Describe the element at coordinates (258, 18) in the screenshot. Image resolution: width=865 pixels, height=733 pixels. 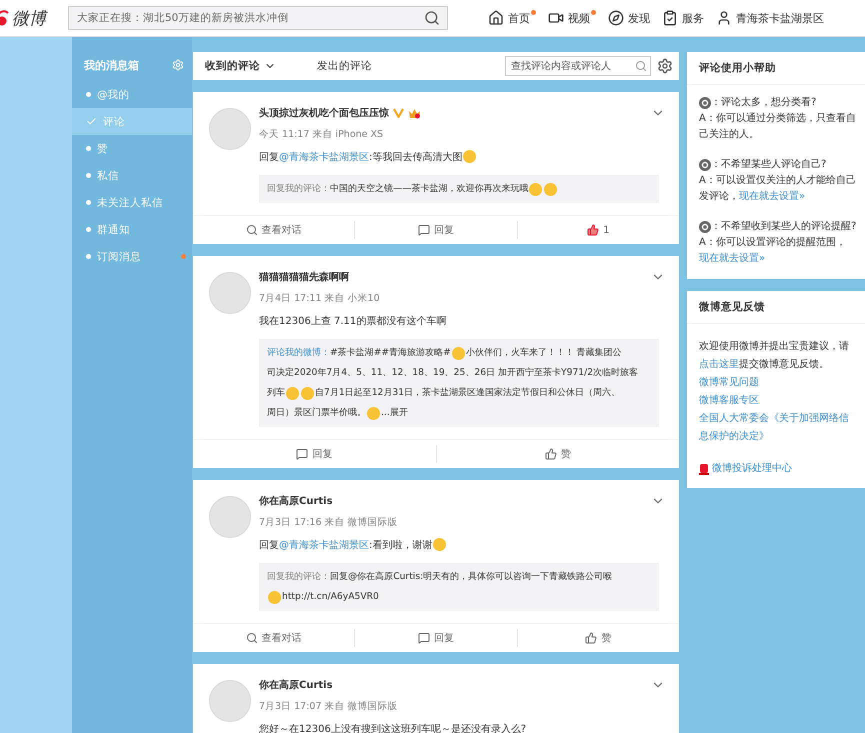
I see `search-field: 大家正在搜：湖北50万建的新房被洪水冲倒` at that location.